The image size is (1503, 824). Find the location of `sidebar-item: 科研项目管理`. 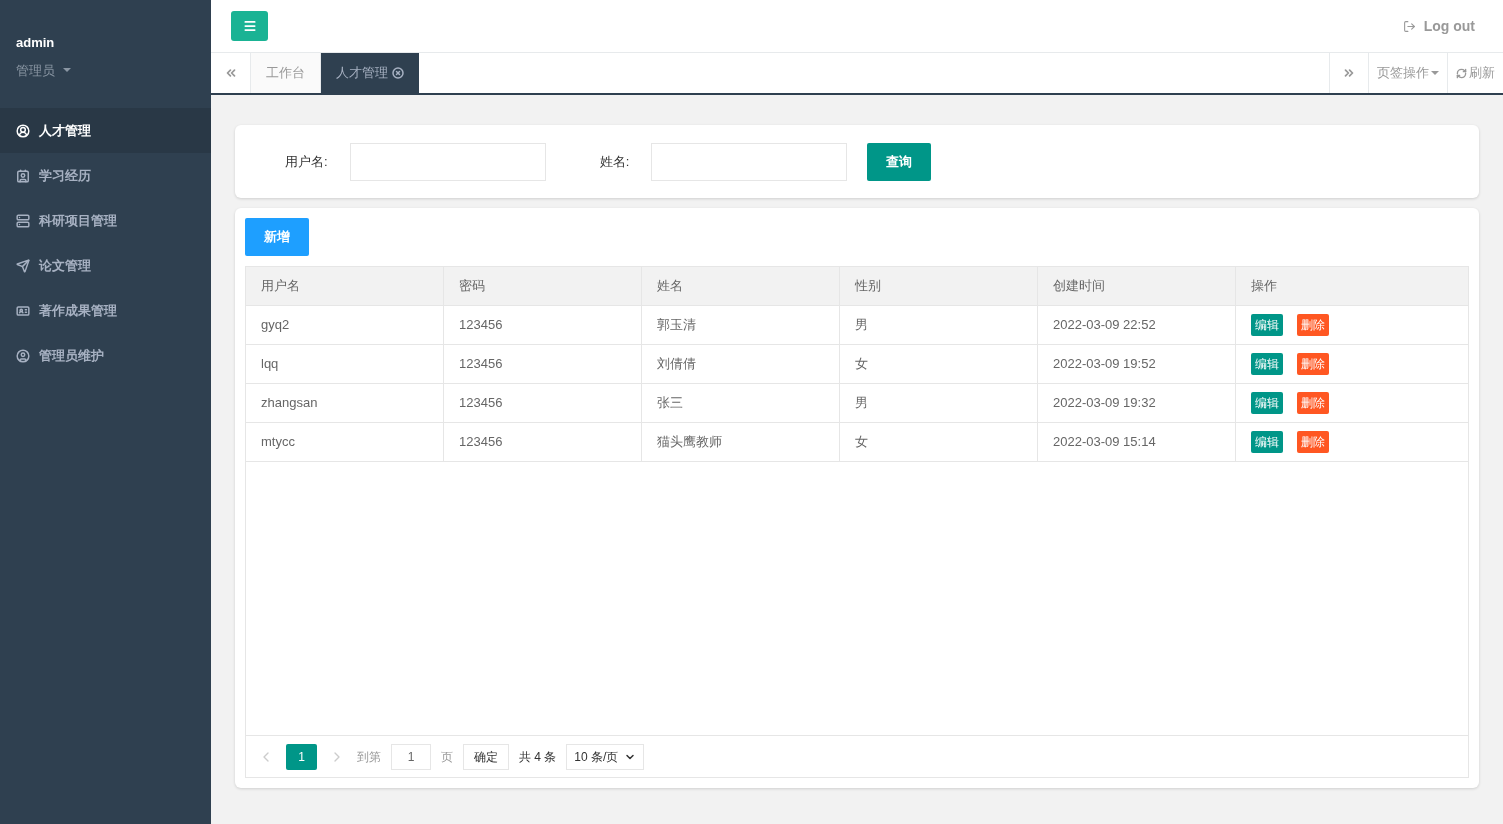

sidebar-item: 科研项目管理 is located at coordinates (105, 220).